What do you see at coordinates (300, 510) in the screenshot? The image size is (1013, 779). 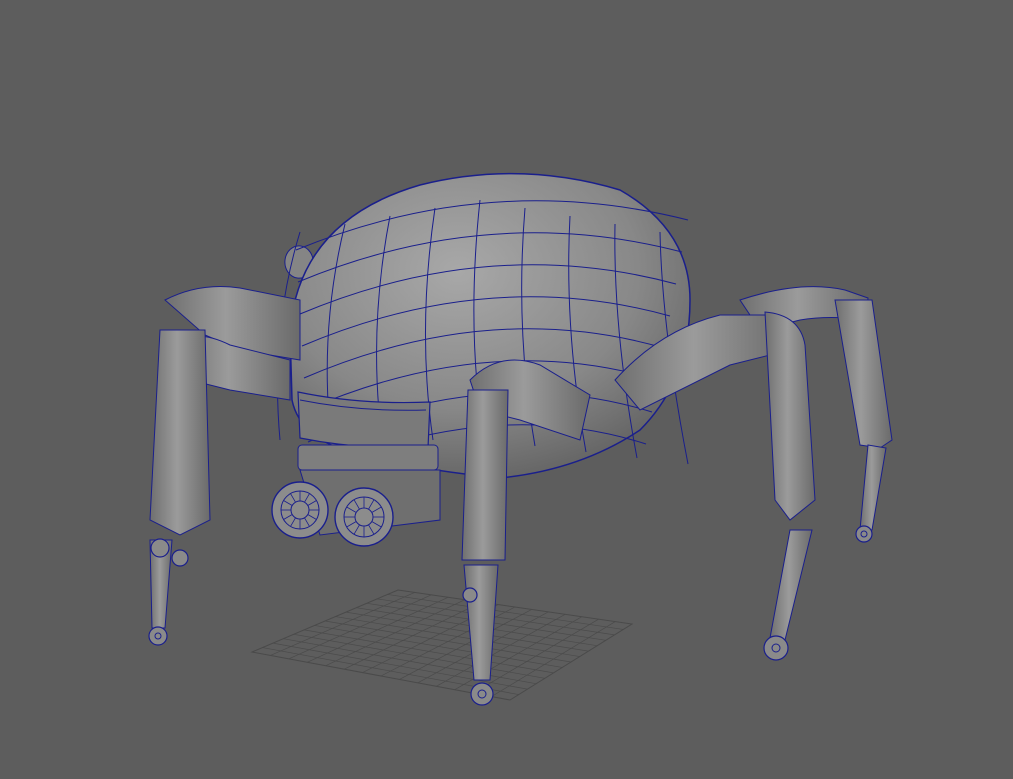 I see `thruster-left` at bounding box center [300, 510].